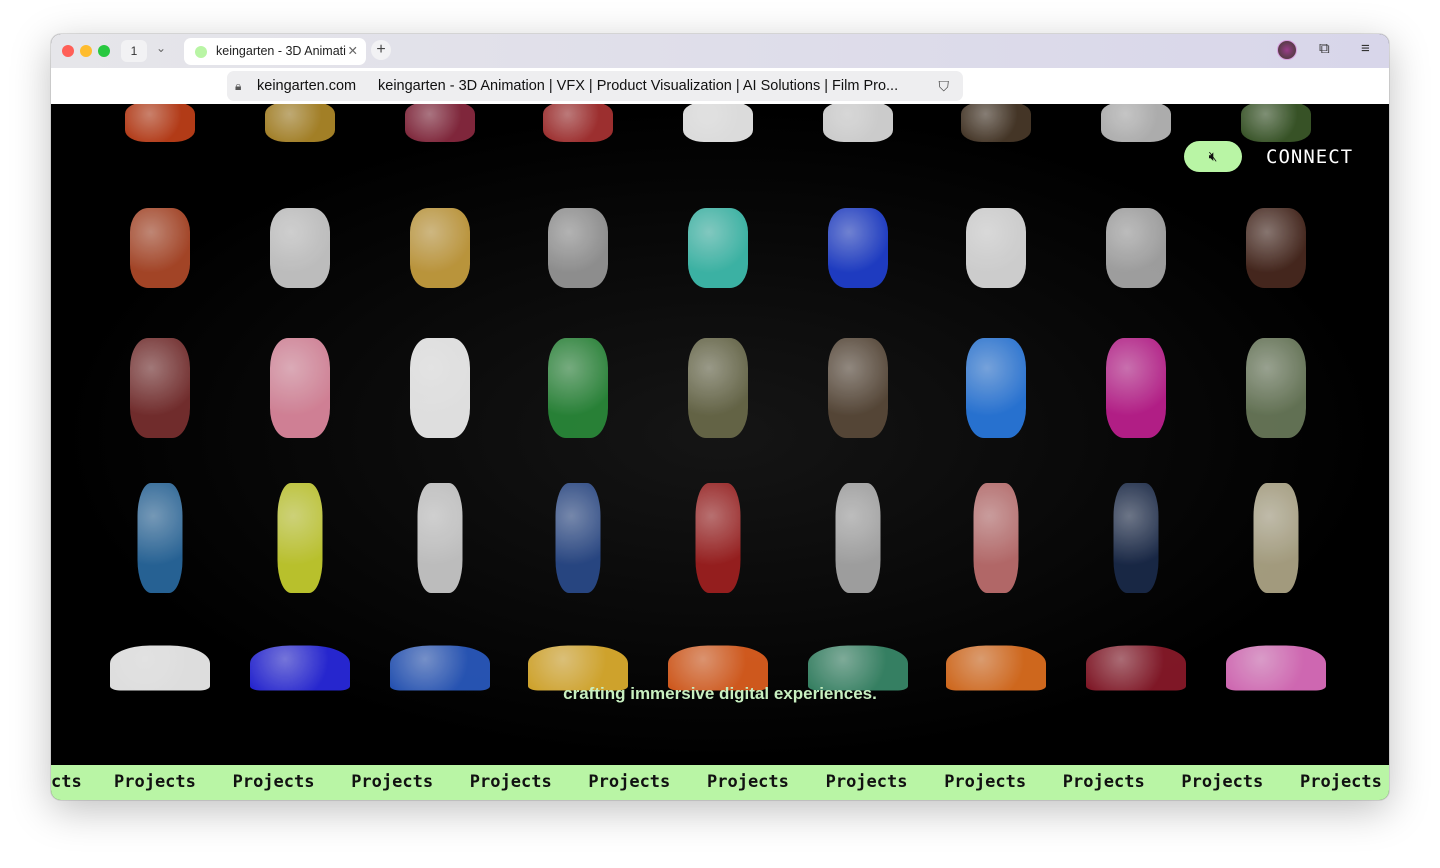  What do you see at coordinates (161, 48) in the screenshot?
I see `chevron-down-icon: ⌄` at bounding box center [161, 48].